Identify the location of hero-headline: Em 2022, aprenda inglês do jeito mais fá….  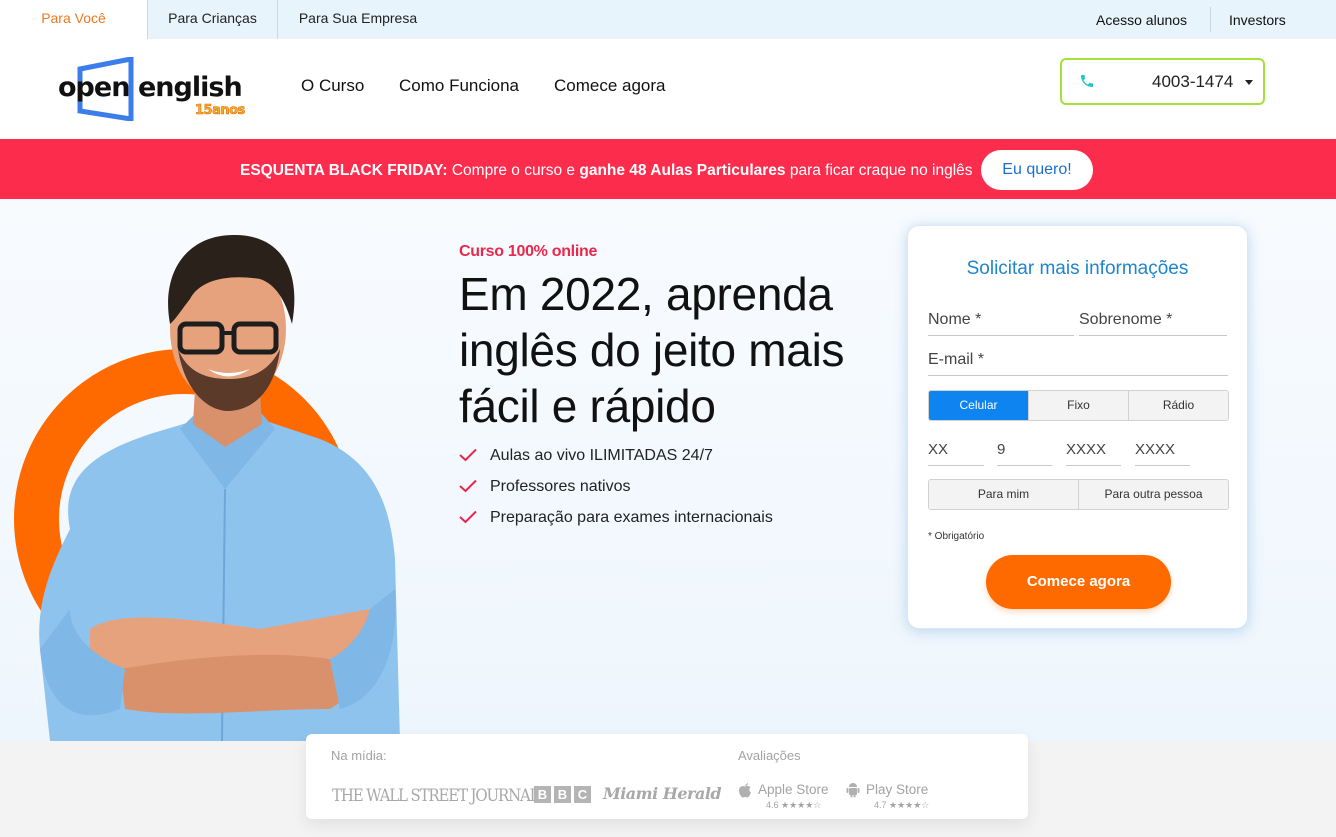
(652, 350).